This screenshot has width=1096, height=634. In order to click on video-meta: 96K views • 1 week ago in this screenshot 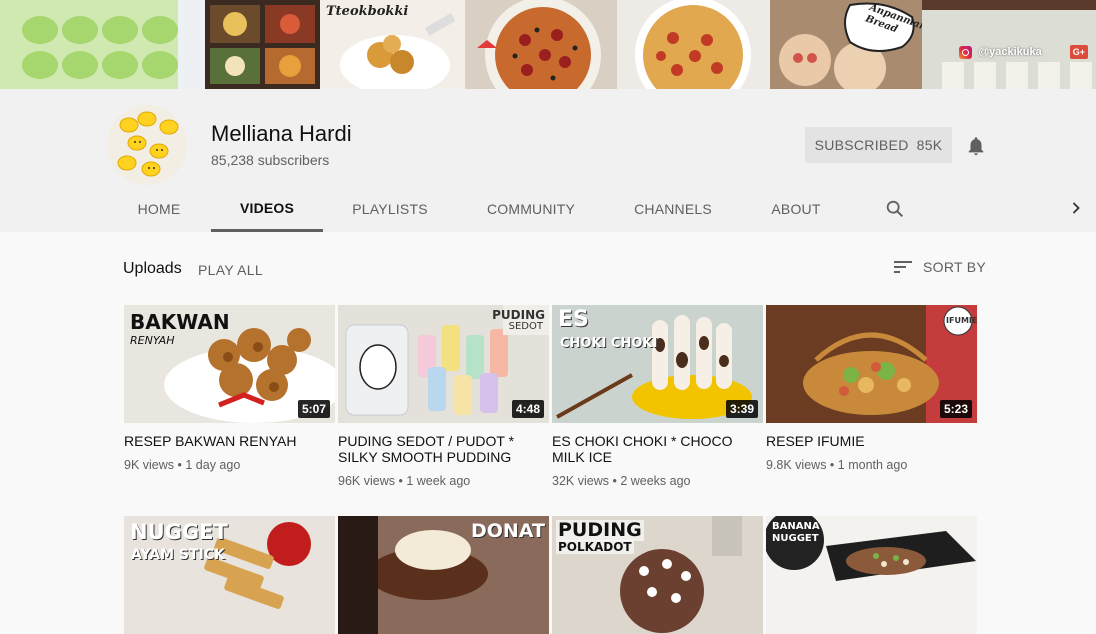, I will do `click(404, 481)`.